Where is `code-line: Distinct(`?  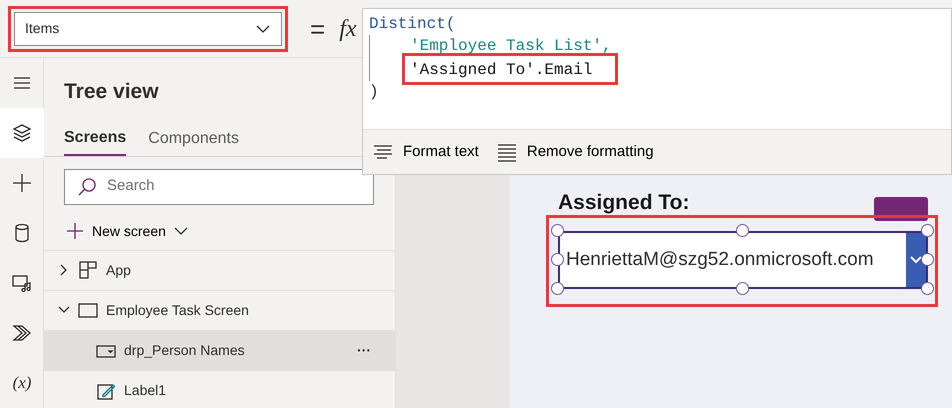
code-line: Distinct( is located at coordinates (412, 24).